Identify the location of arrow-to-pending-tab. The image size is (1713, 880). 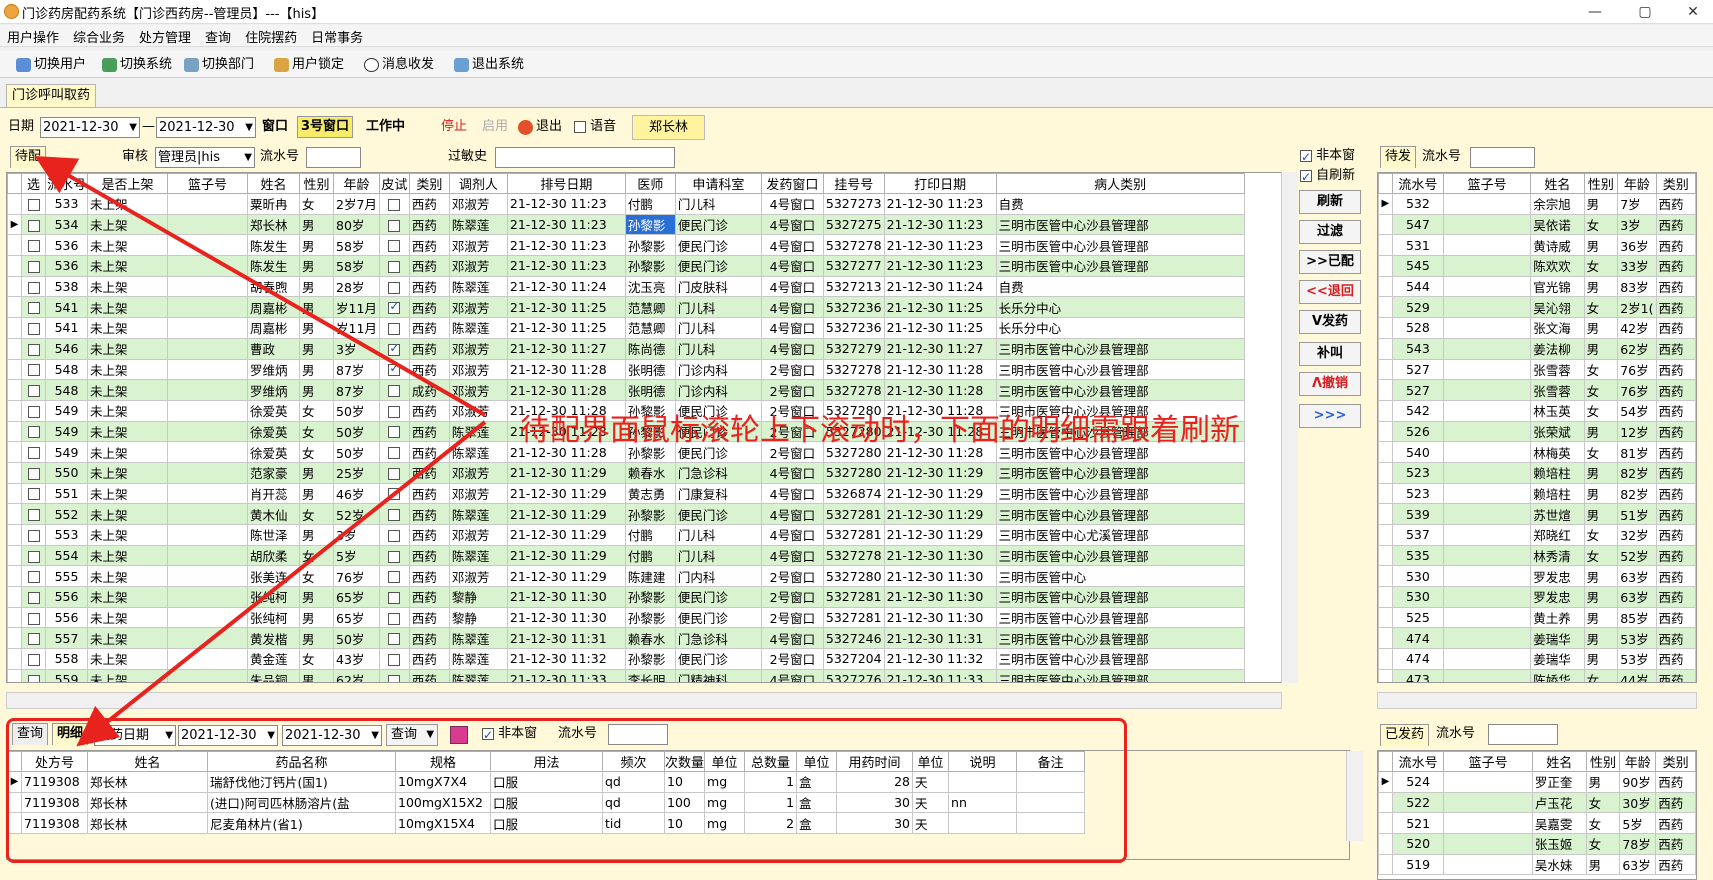
(260, 286).